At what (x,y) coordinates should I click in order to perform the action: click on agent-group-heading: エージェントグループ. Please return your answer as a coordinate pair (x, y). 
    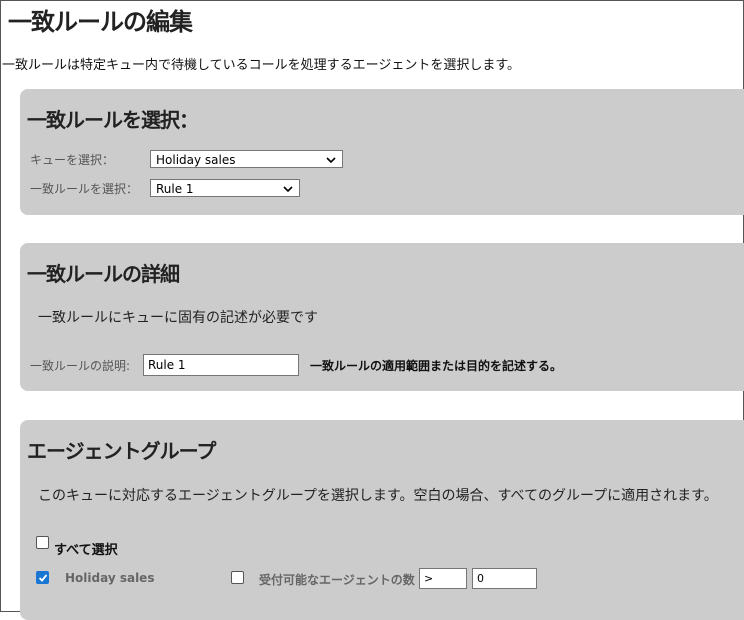
    Looking at the image, I should click on (121, 451).